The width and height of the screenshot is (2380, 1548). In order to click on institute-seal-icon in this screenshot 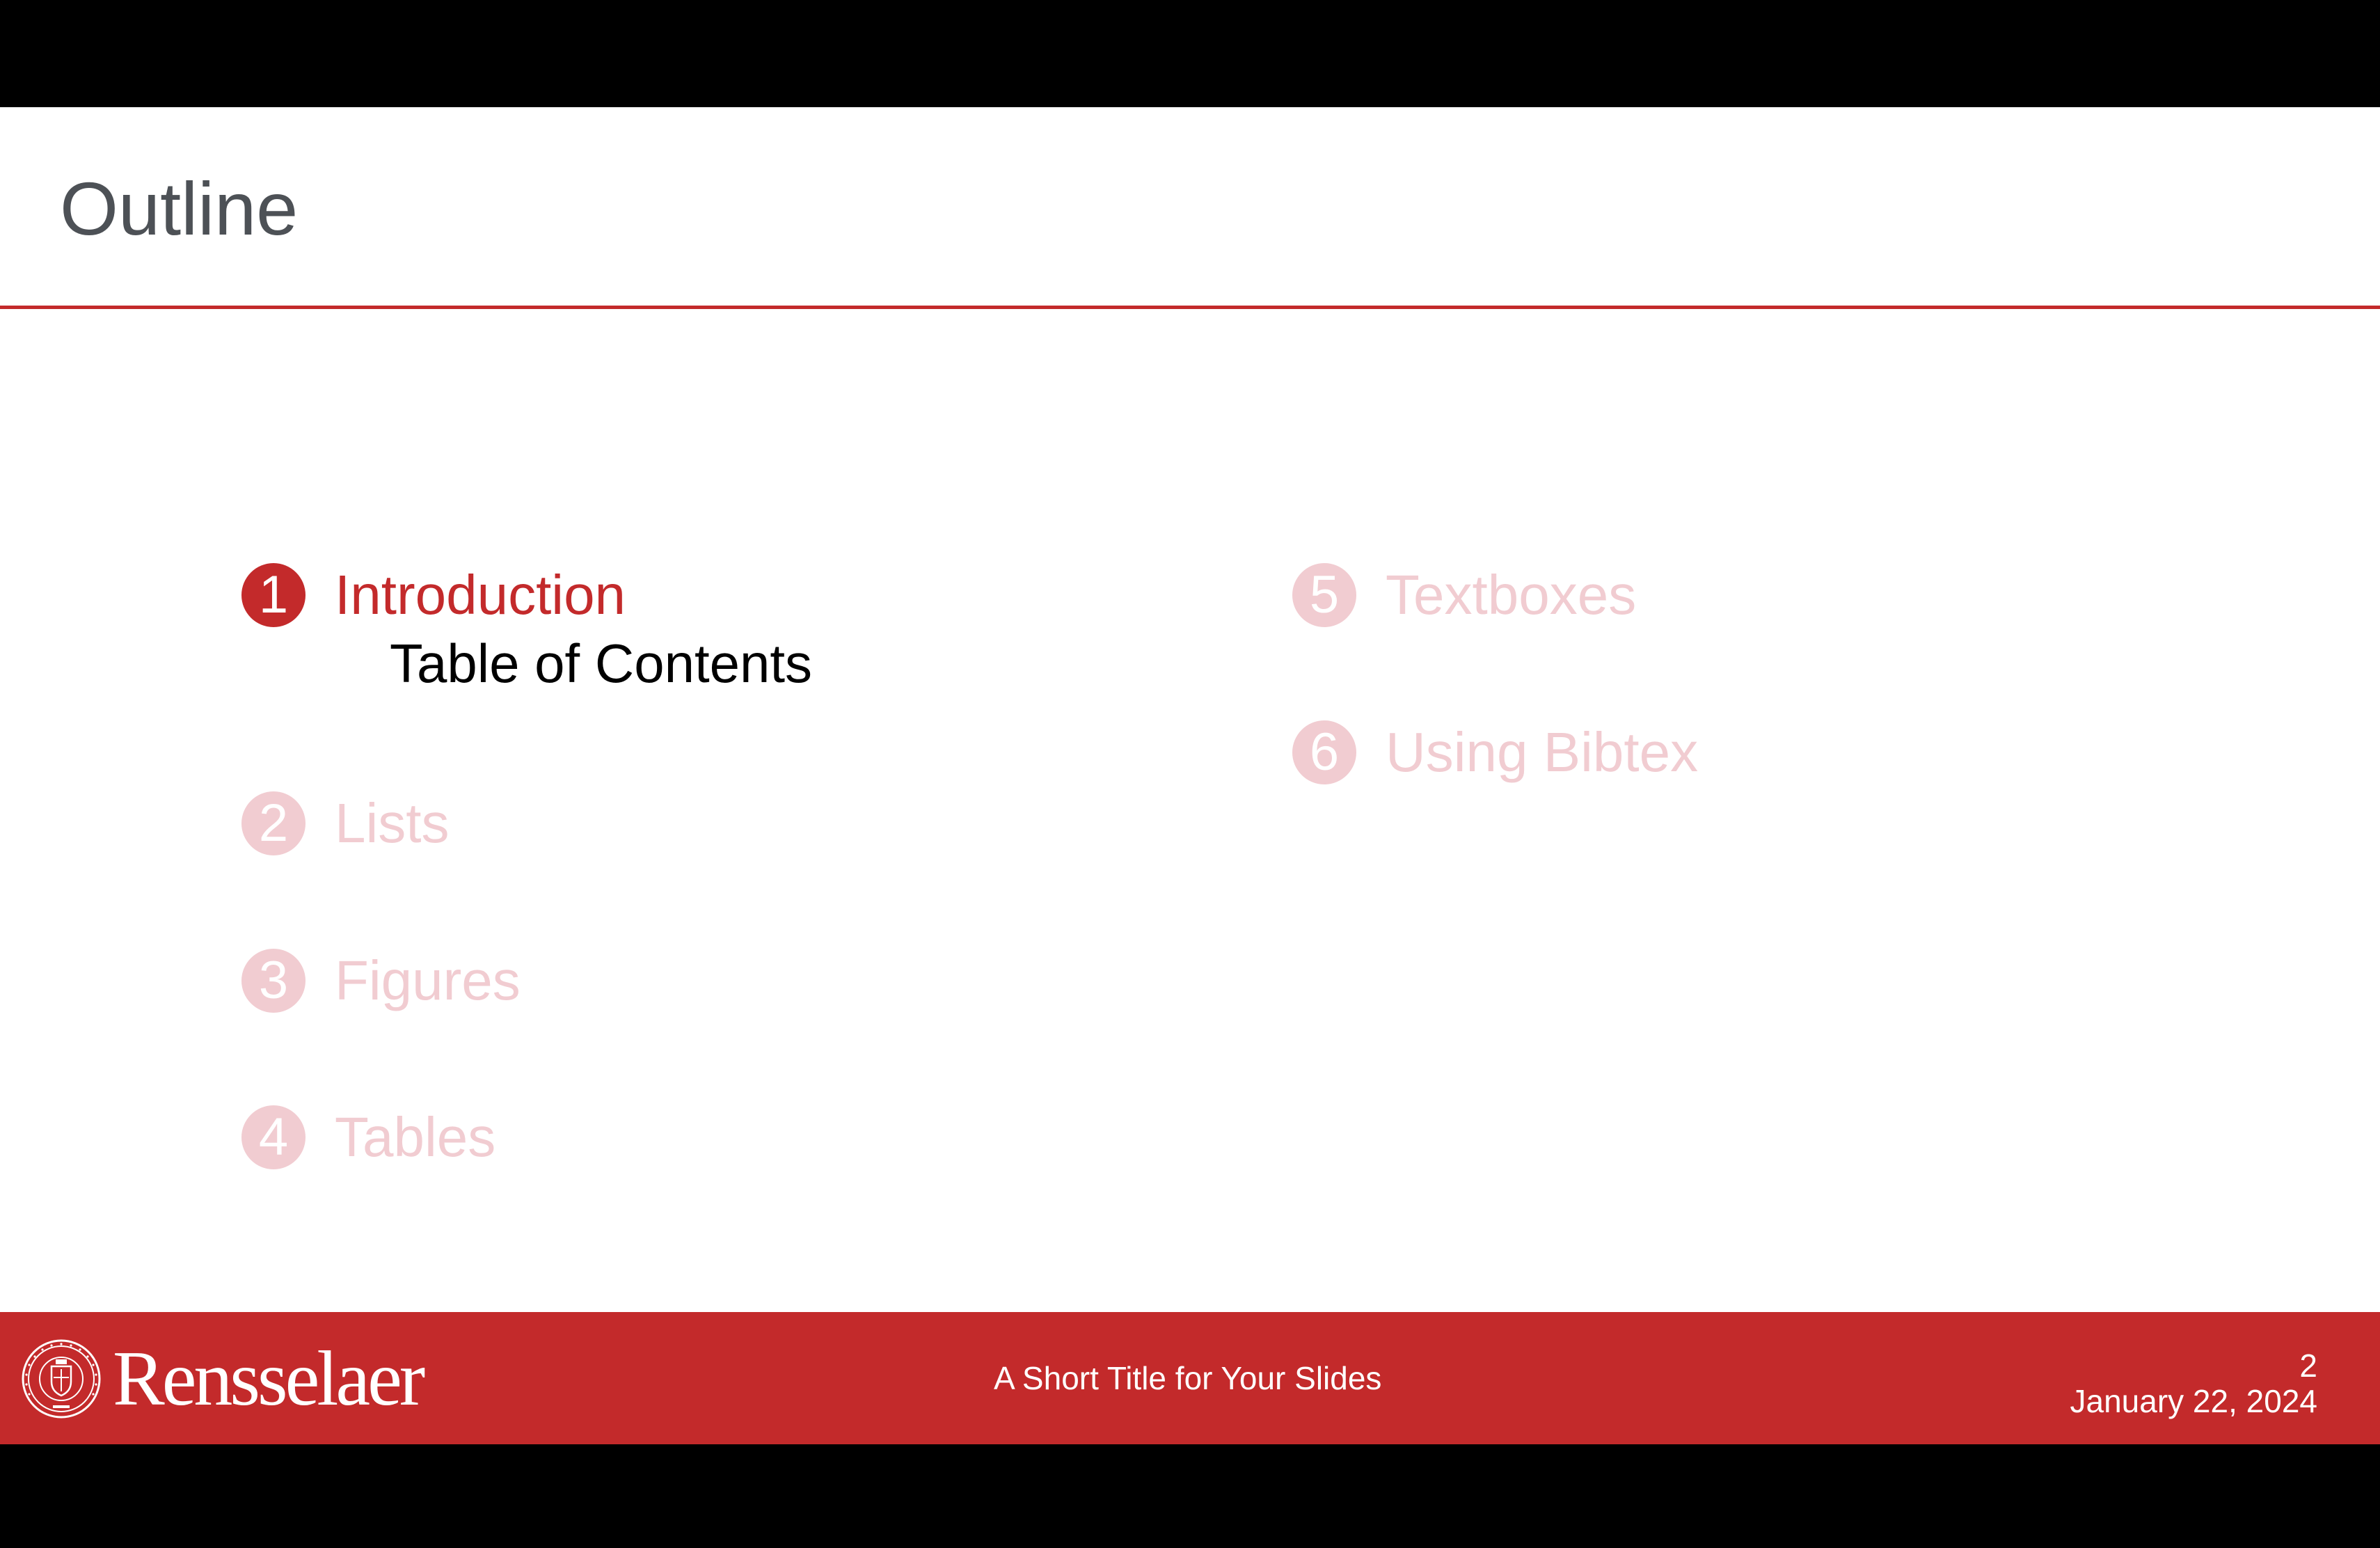, I will do `click(61, 1379)`.